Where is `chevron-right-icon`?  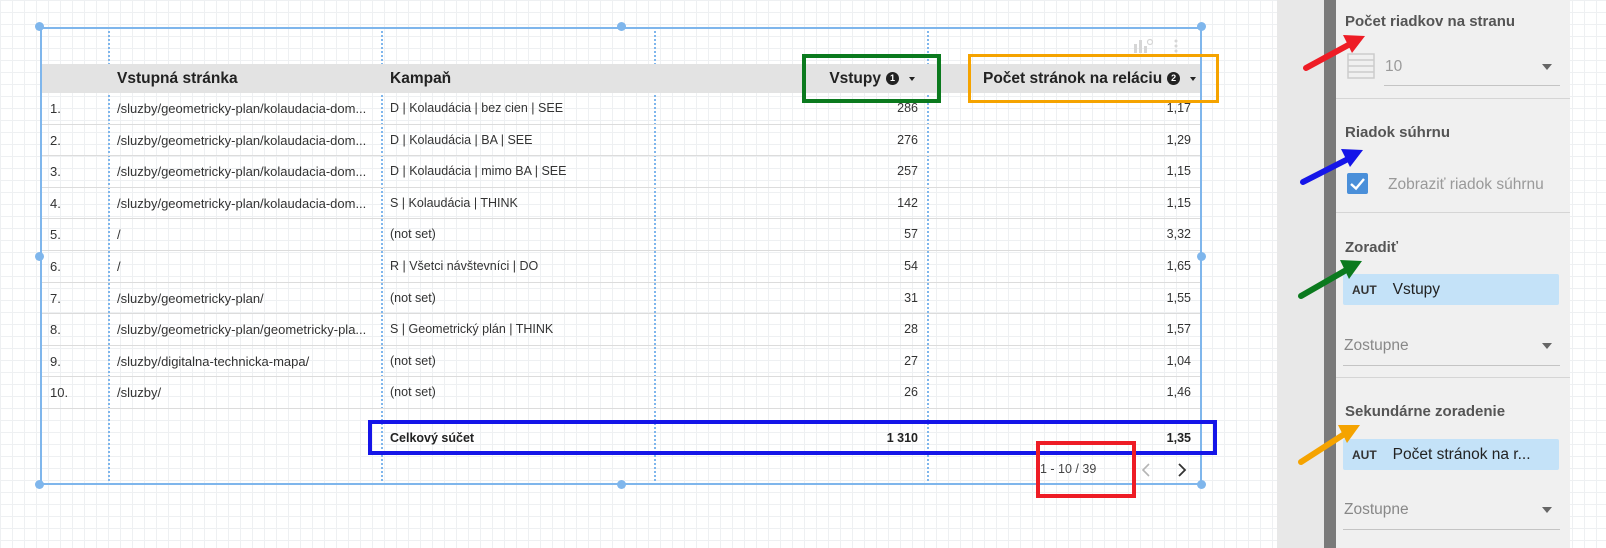
chevron-right-icon is located at coordinates (1182, 470).